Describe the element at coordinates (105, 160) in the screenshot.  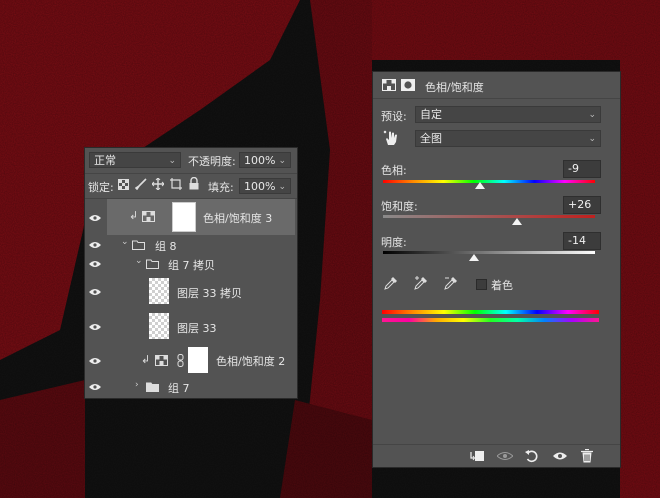
I see `blend-mode-value: 正常` at that location.